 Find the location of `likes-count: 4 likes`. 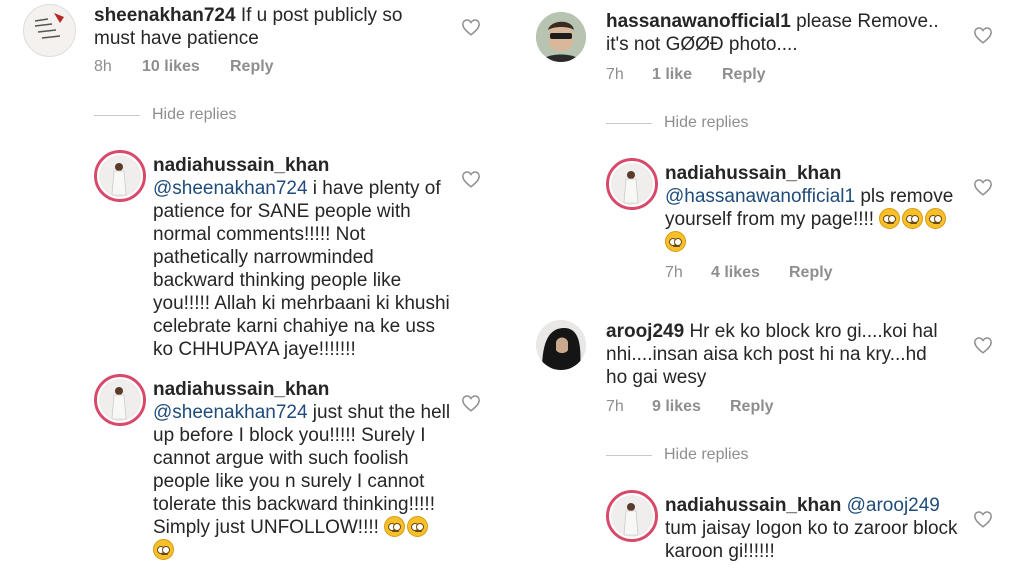

likes-count: 4 likes is located at coordinates (750, 273).